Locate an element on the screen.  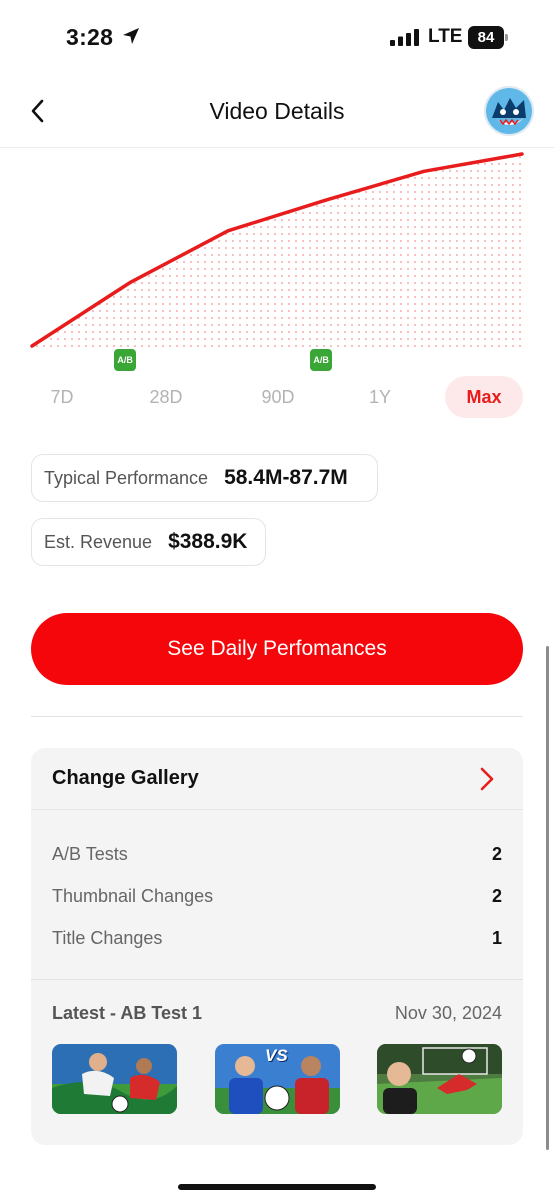
page-title: Video Details is located at coordinates (277, 111).